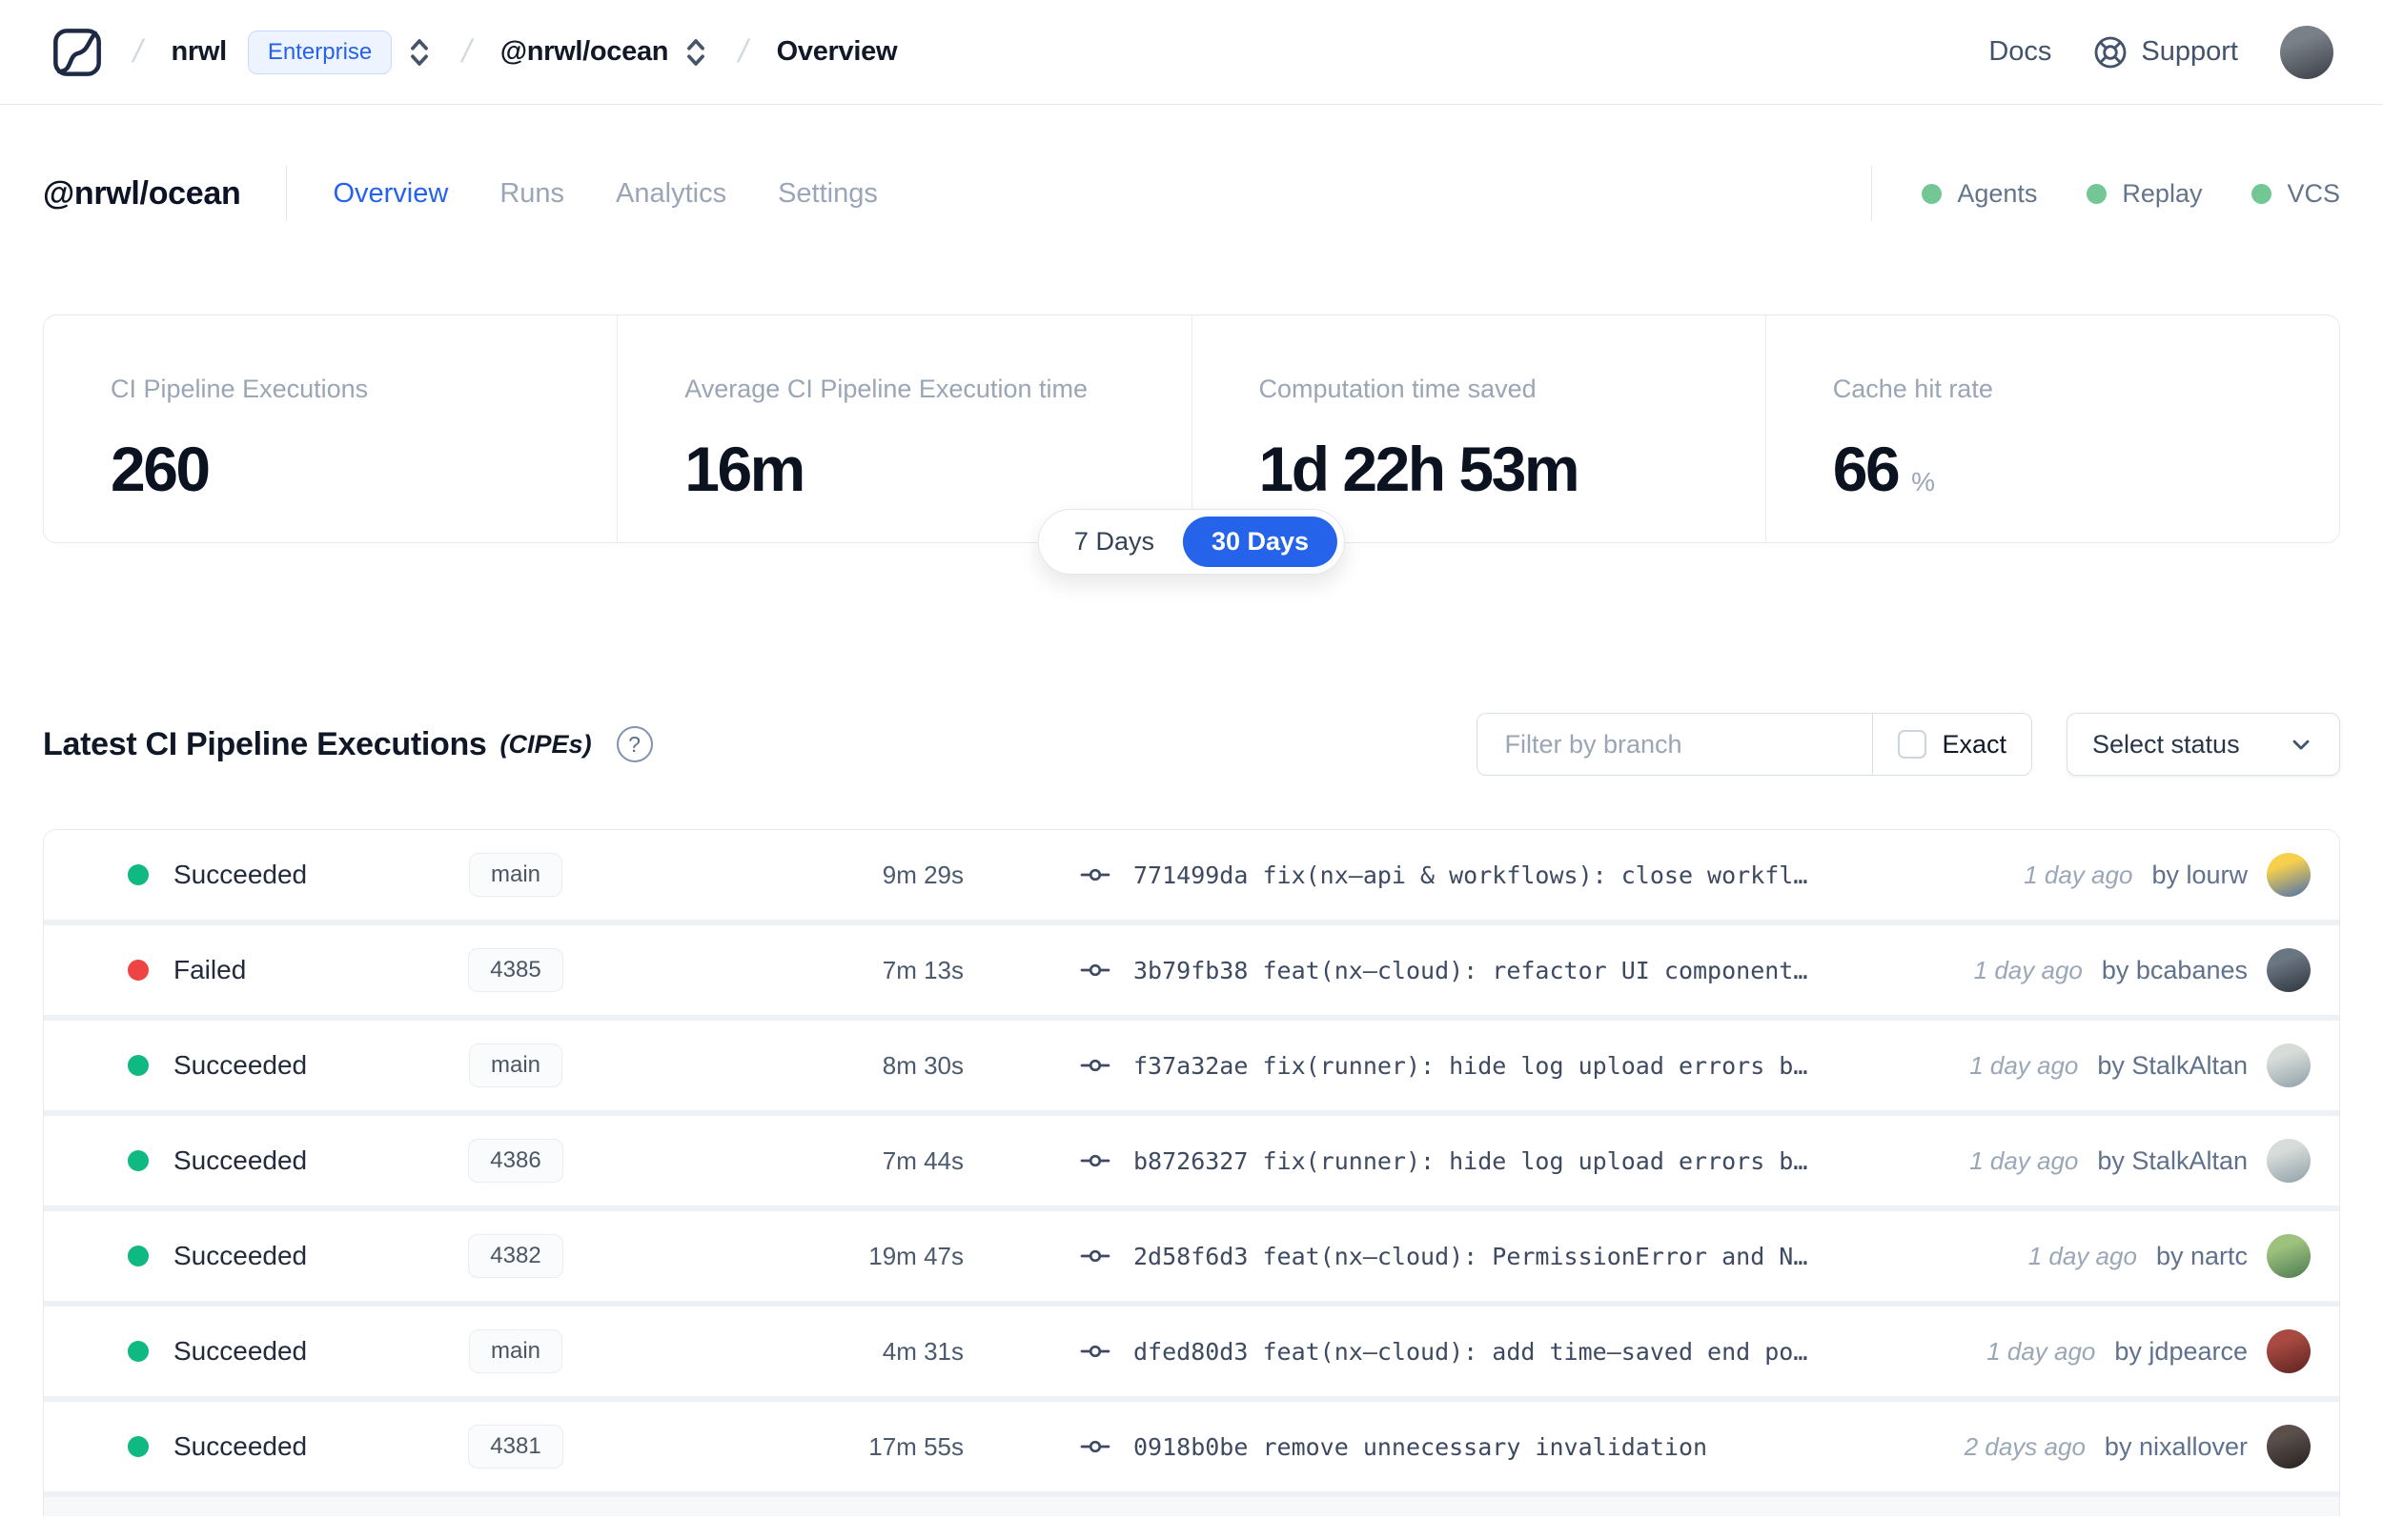 The image size is (2383, 1540). I want to click on branch-badge: 4386, so click(515, 1161).